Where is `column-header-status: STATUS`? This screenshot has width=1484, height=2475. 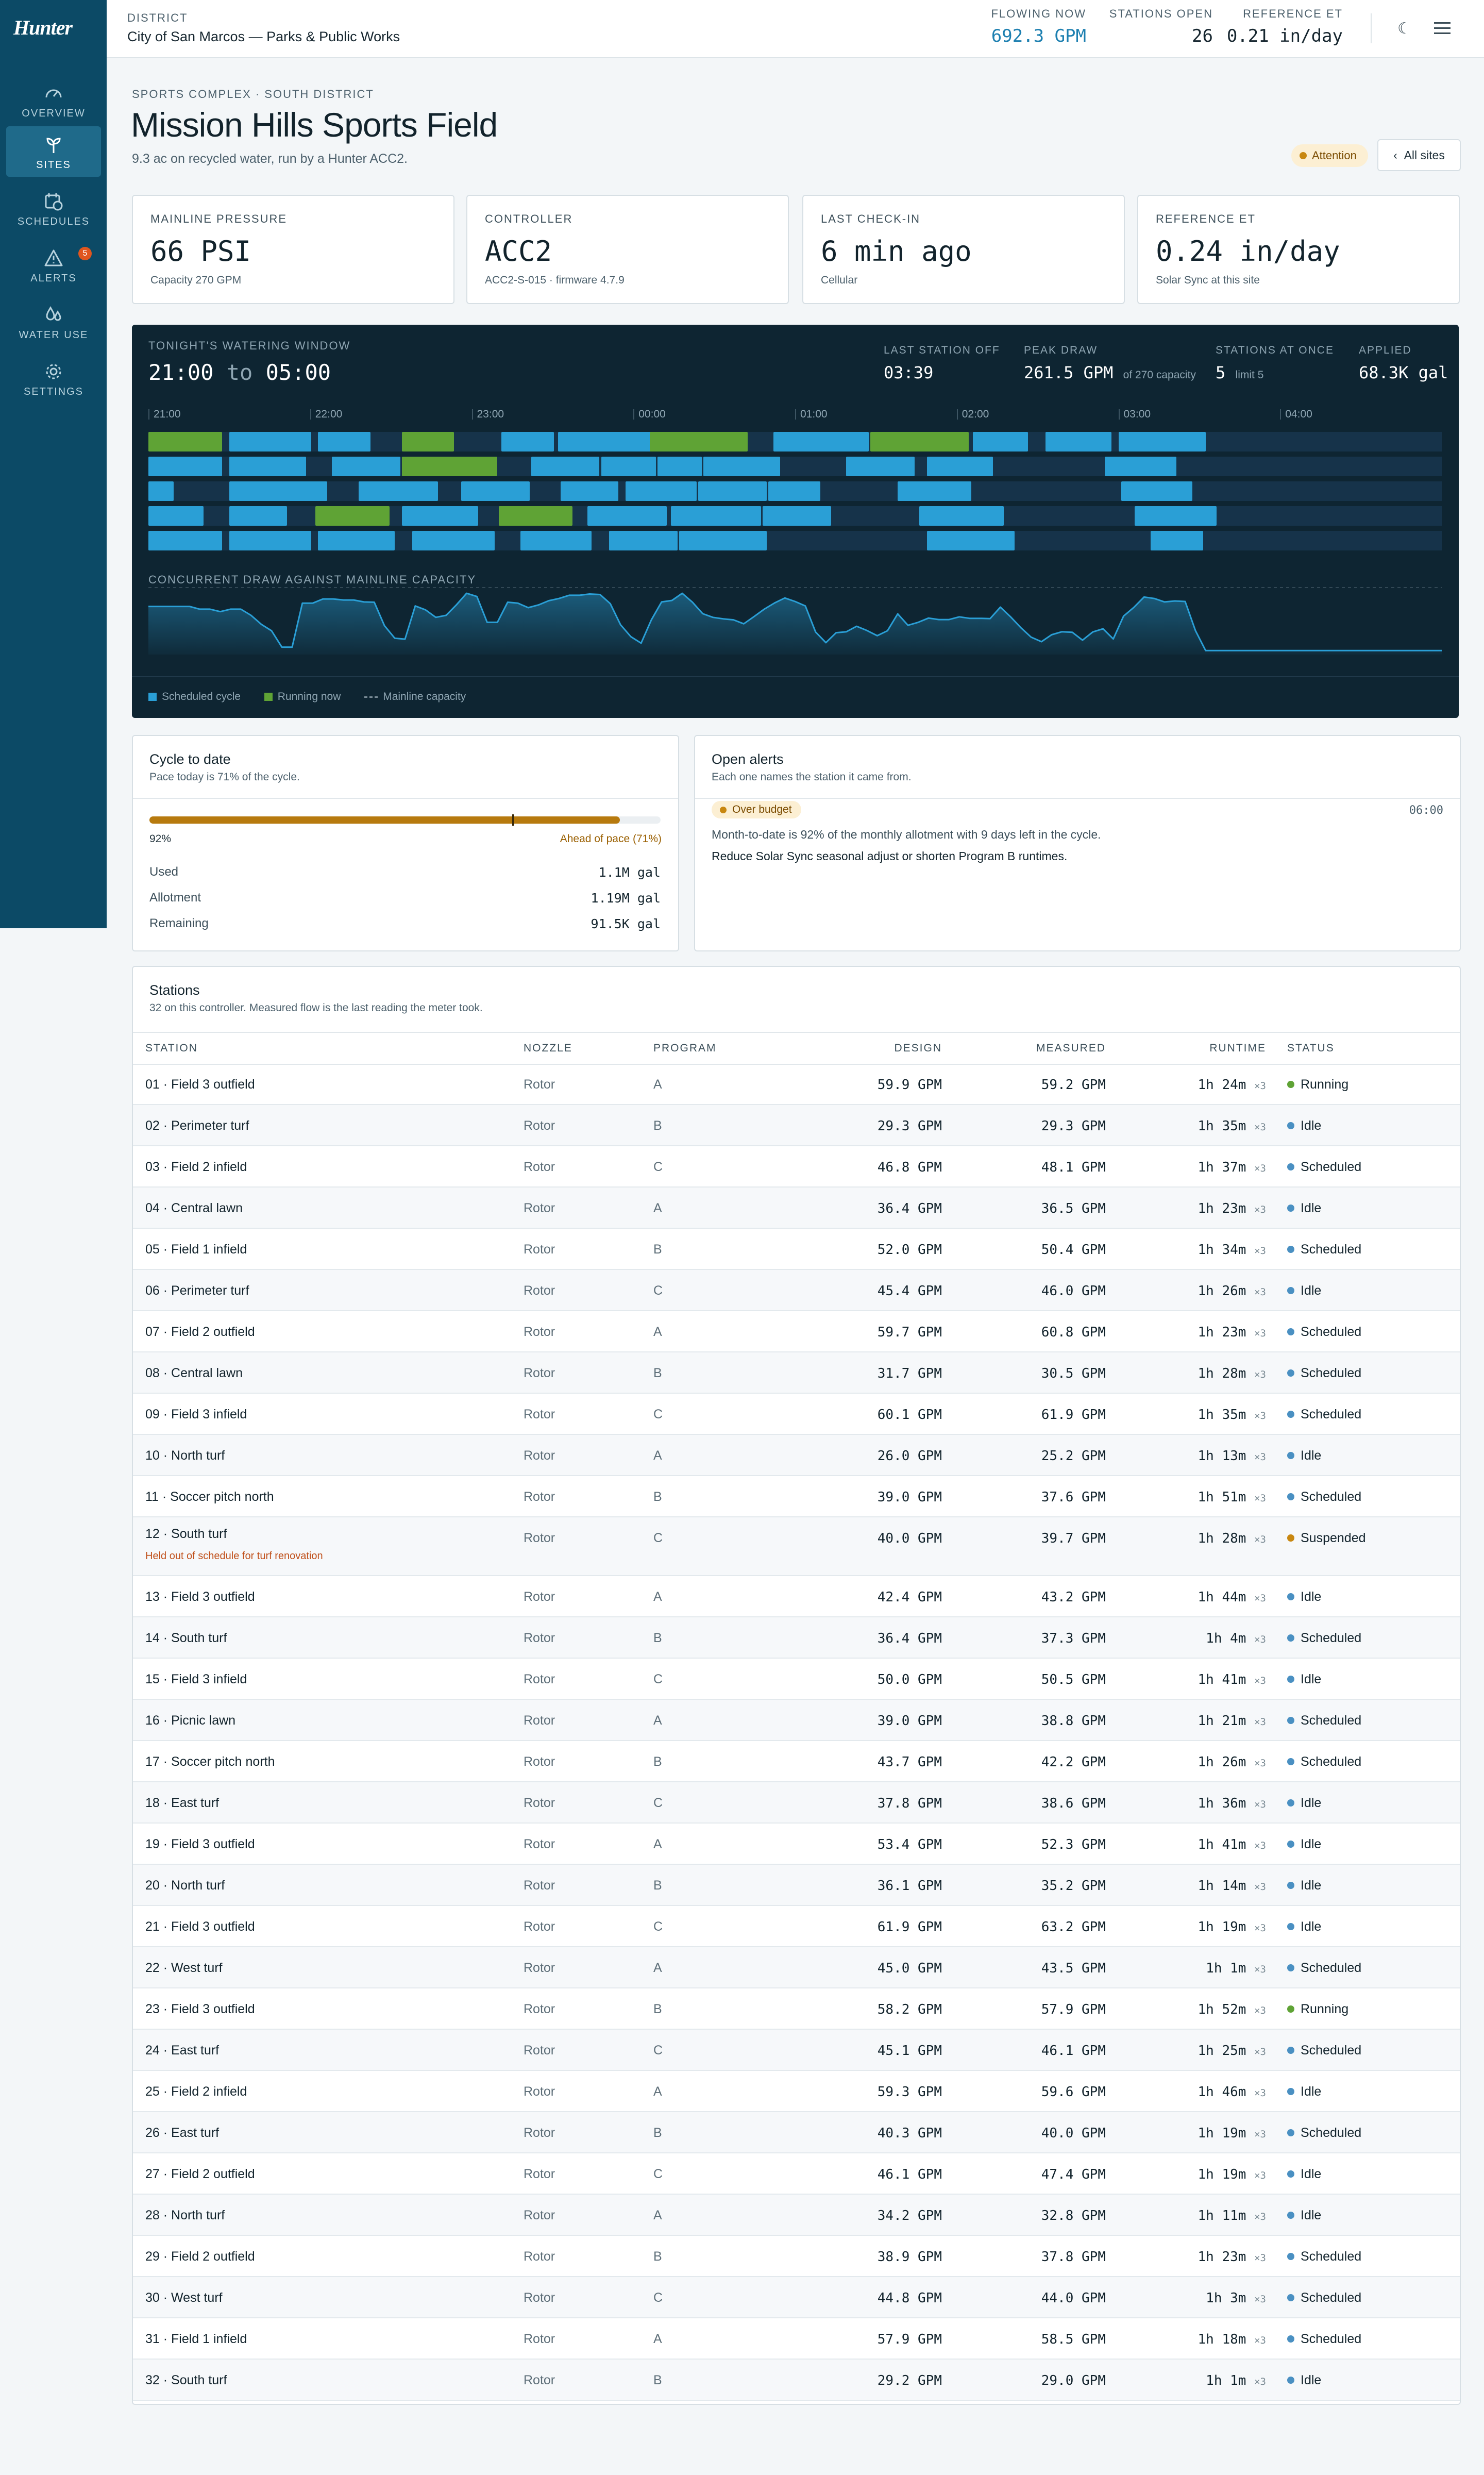
column-header-status: STATUS is located at coordinates (1311, 1048).